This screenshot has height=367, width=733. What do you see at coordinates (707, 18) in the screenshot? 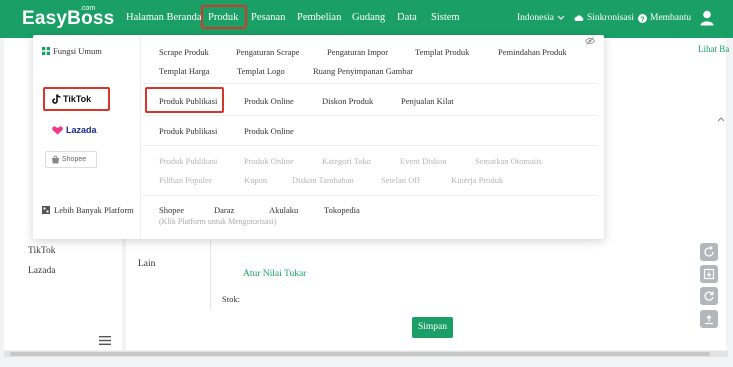
I see `user-icon` at bounding box center [707, 18].